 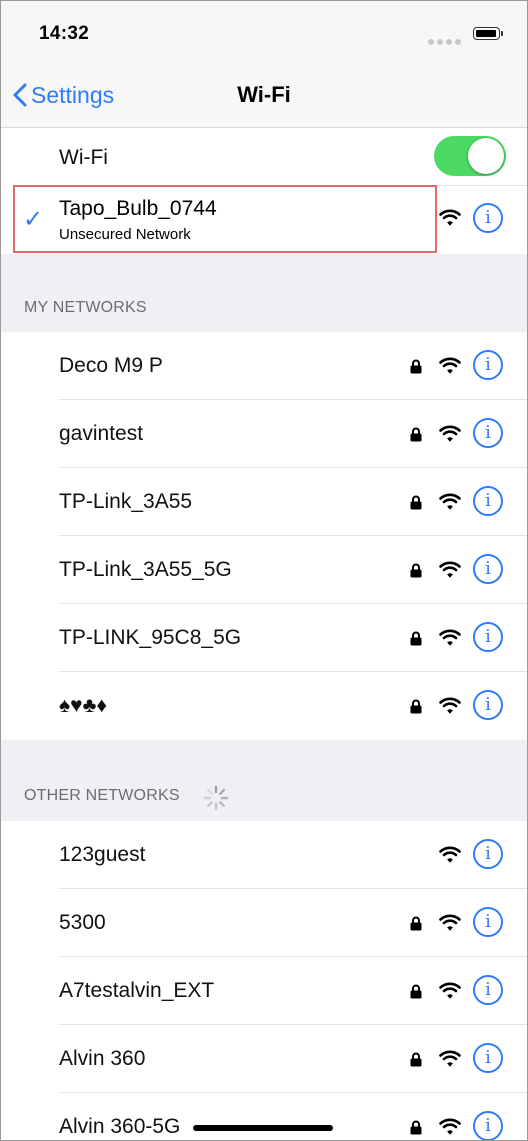 What do you see at coordinates (102, 854) in the screenshot?
I see `network-name: 123guest` at bounding box center [102, 854].